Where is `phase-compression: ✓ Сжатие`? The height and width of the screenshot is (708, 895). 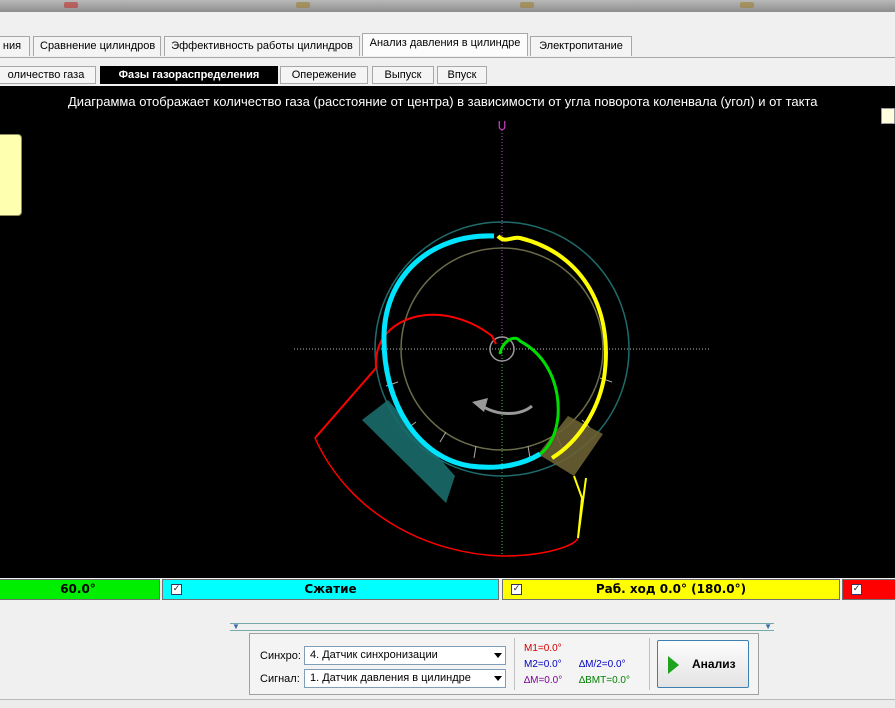 phase-compression: ✓ Сжатие is located at coordinates (330, 589).